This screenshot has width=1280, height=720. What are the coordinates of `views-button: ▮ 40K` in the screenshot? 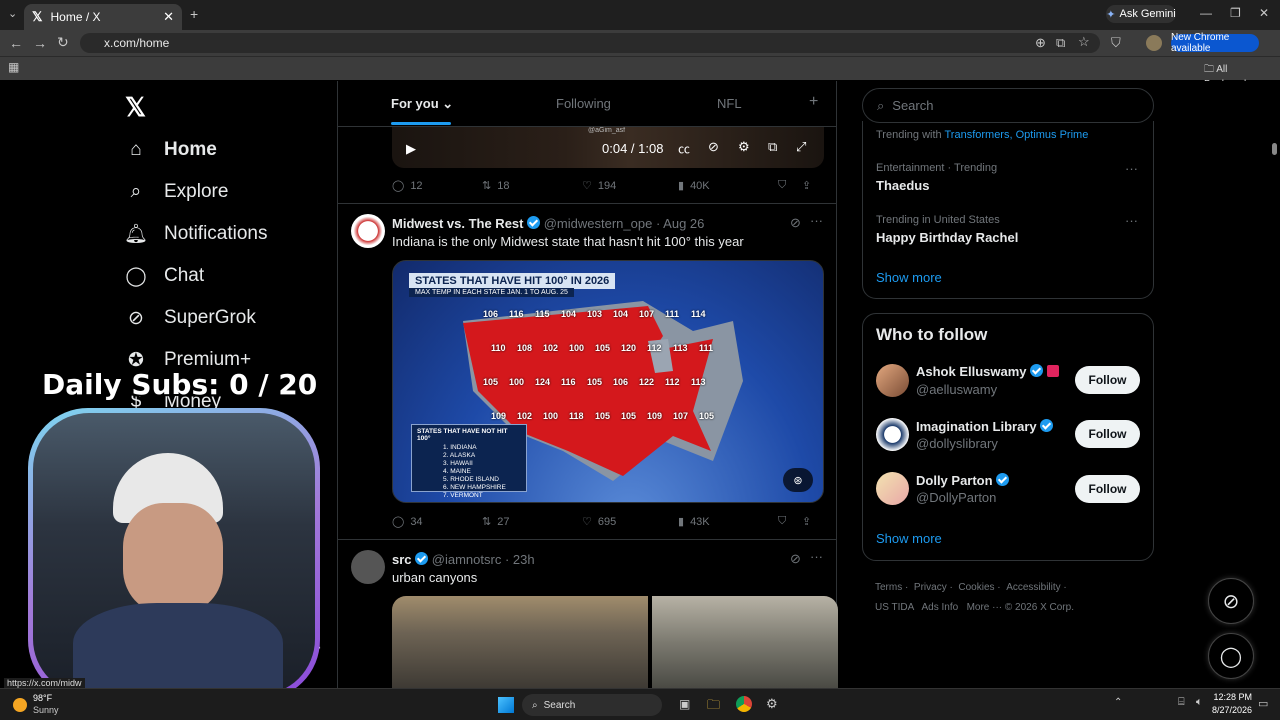 It's located at (728, 186).